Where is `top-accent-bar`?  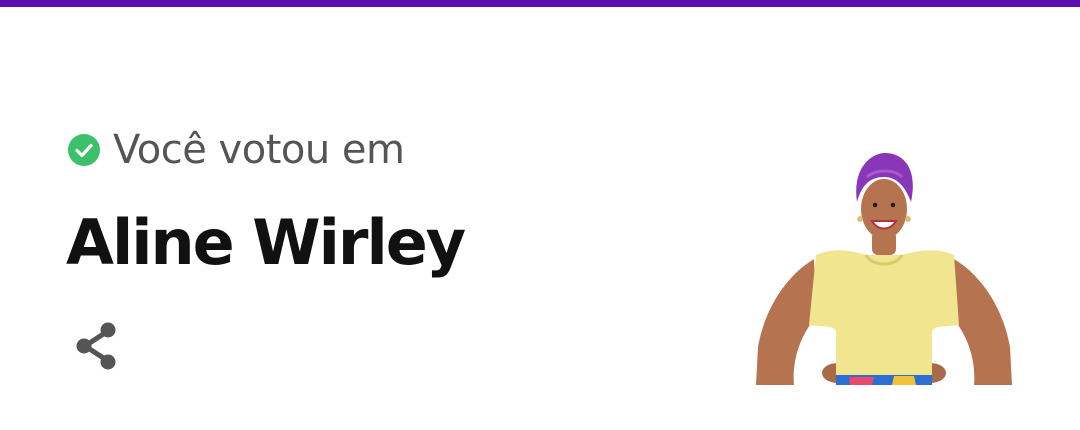 top-accent-bar is located at coordinates (540, 3).